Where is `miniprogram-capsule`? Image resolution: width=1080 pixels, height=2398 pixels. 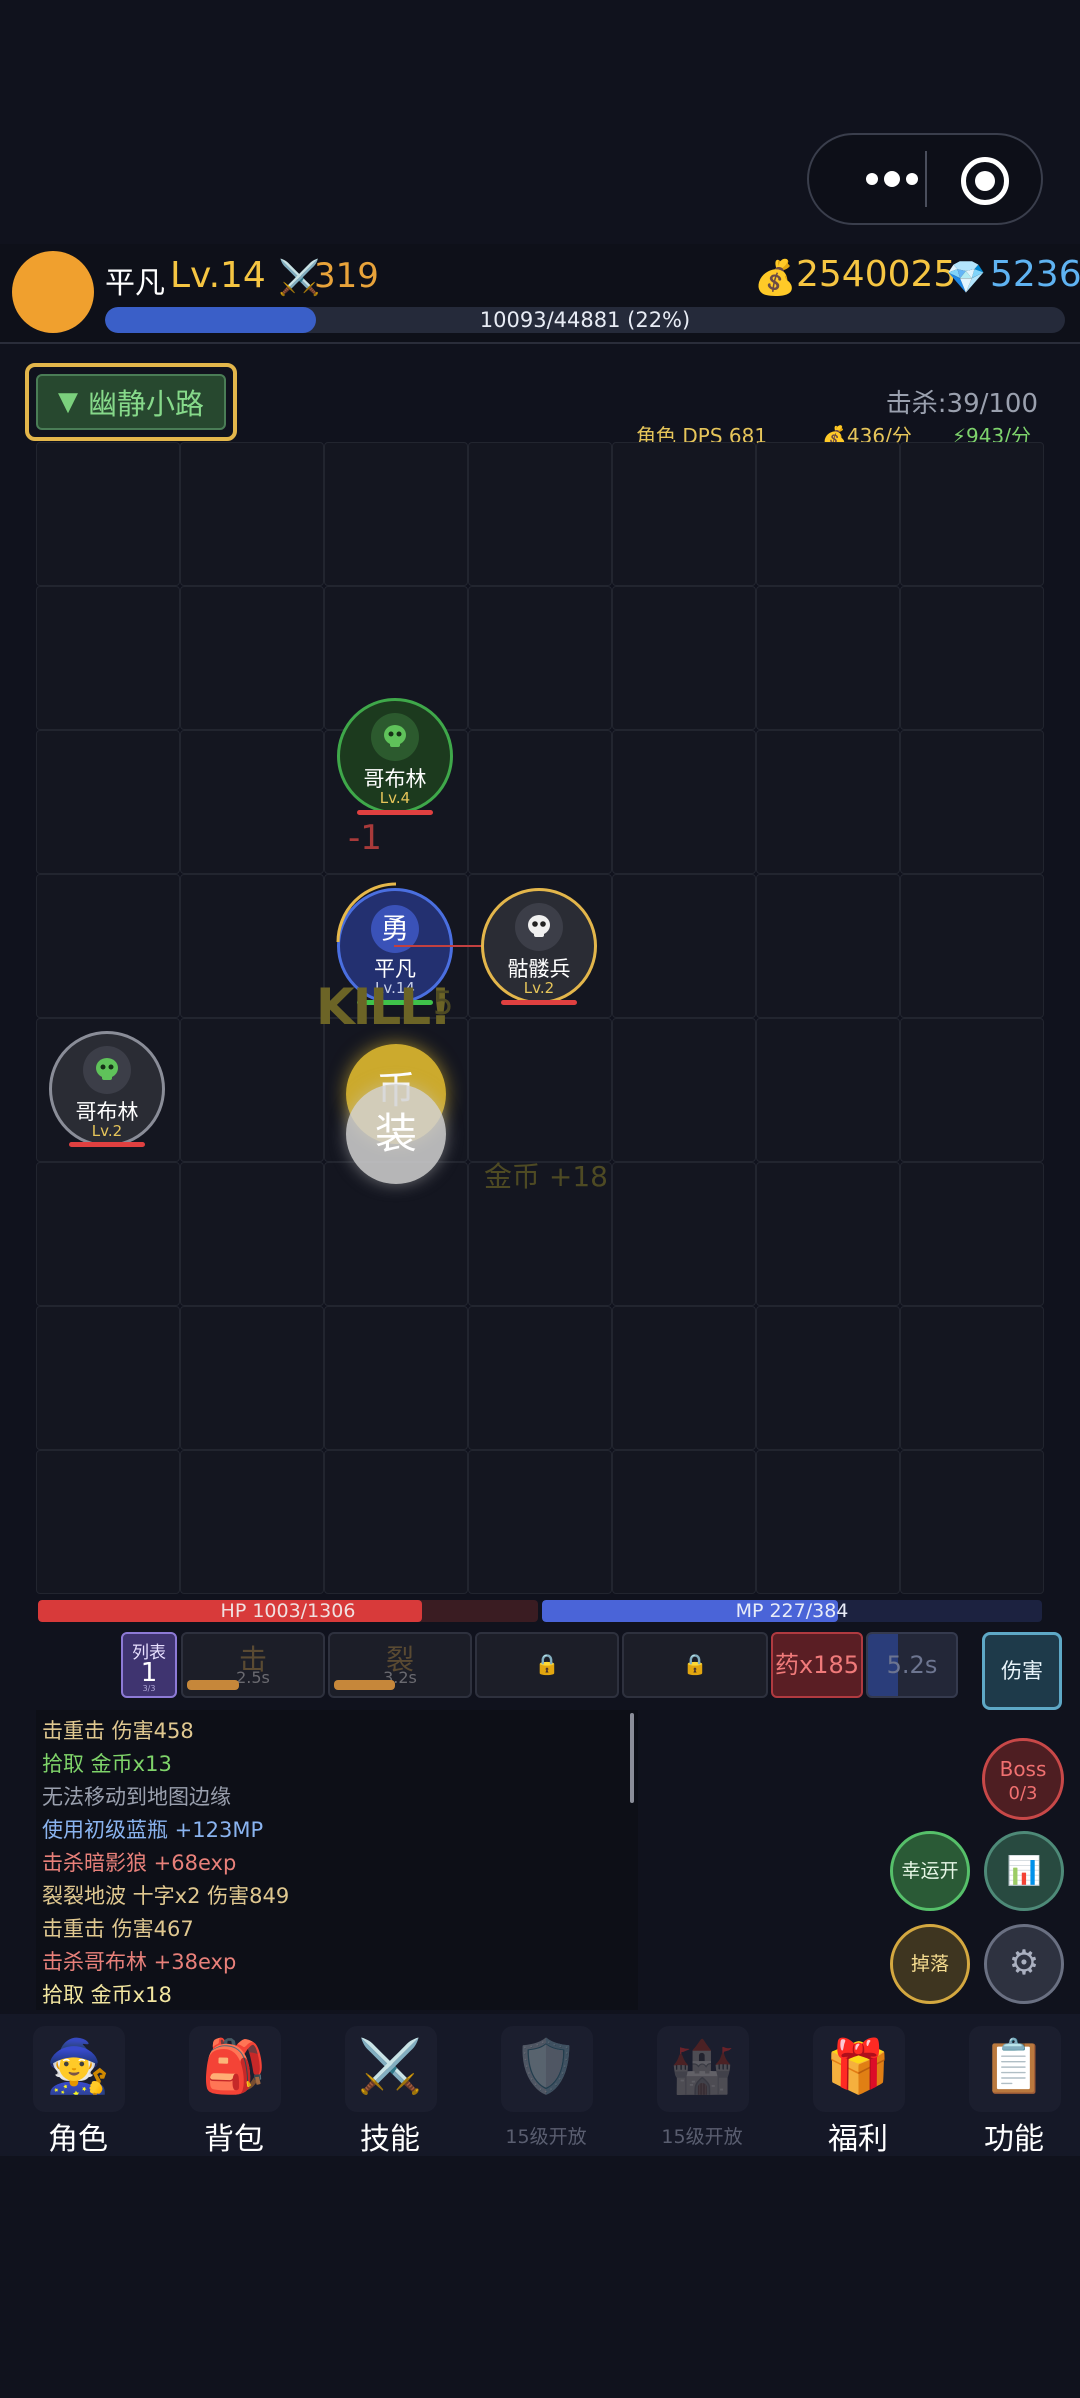 miniprogram-capsule is located at coordinates (925, 179).